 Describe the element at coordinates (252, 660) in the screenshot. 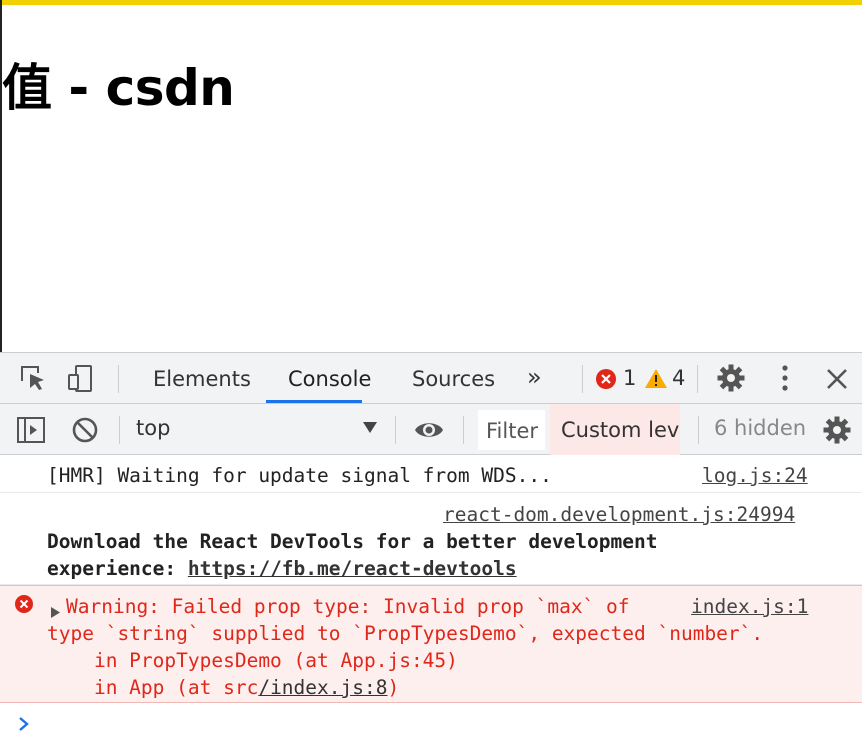

I see `stack-frame: in PropTypesDemo (at App.js:45)` at that location.